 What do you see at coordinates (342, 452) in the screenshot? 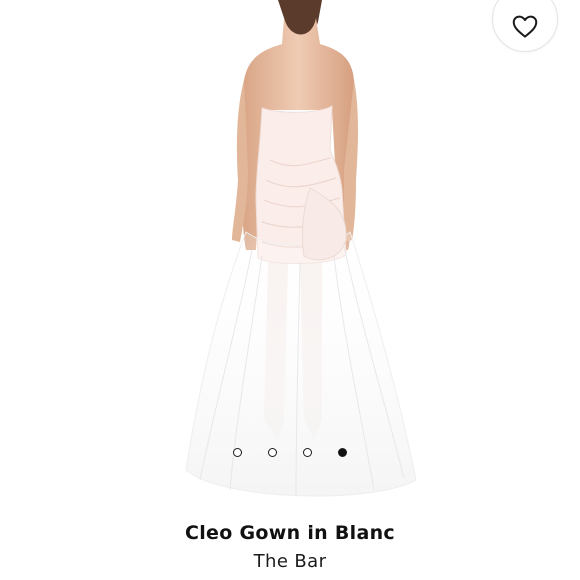
I see `carousel-dot-4-active` at bounding box center [342, 452].